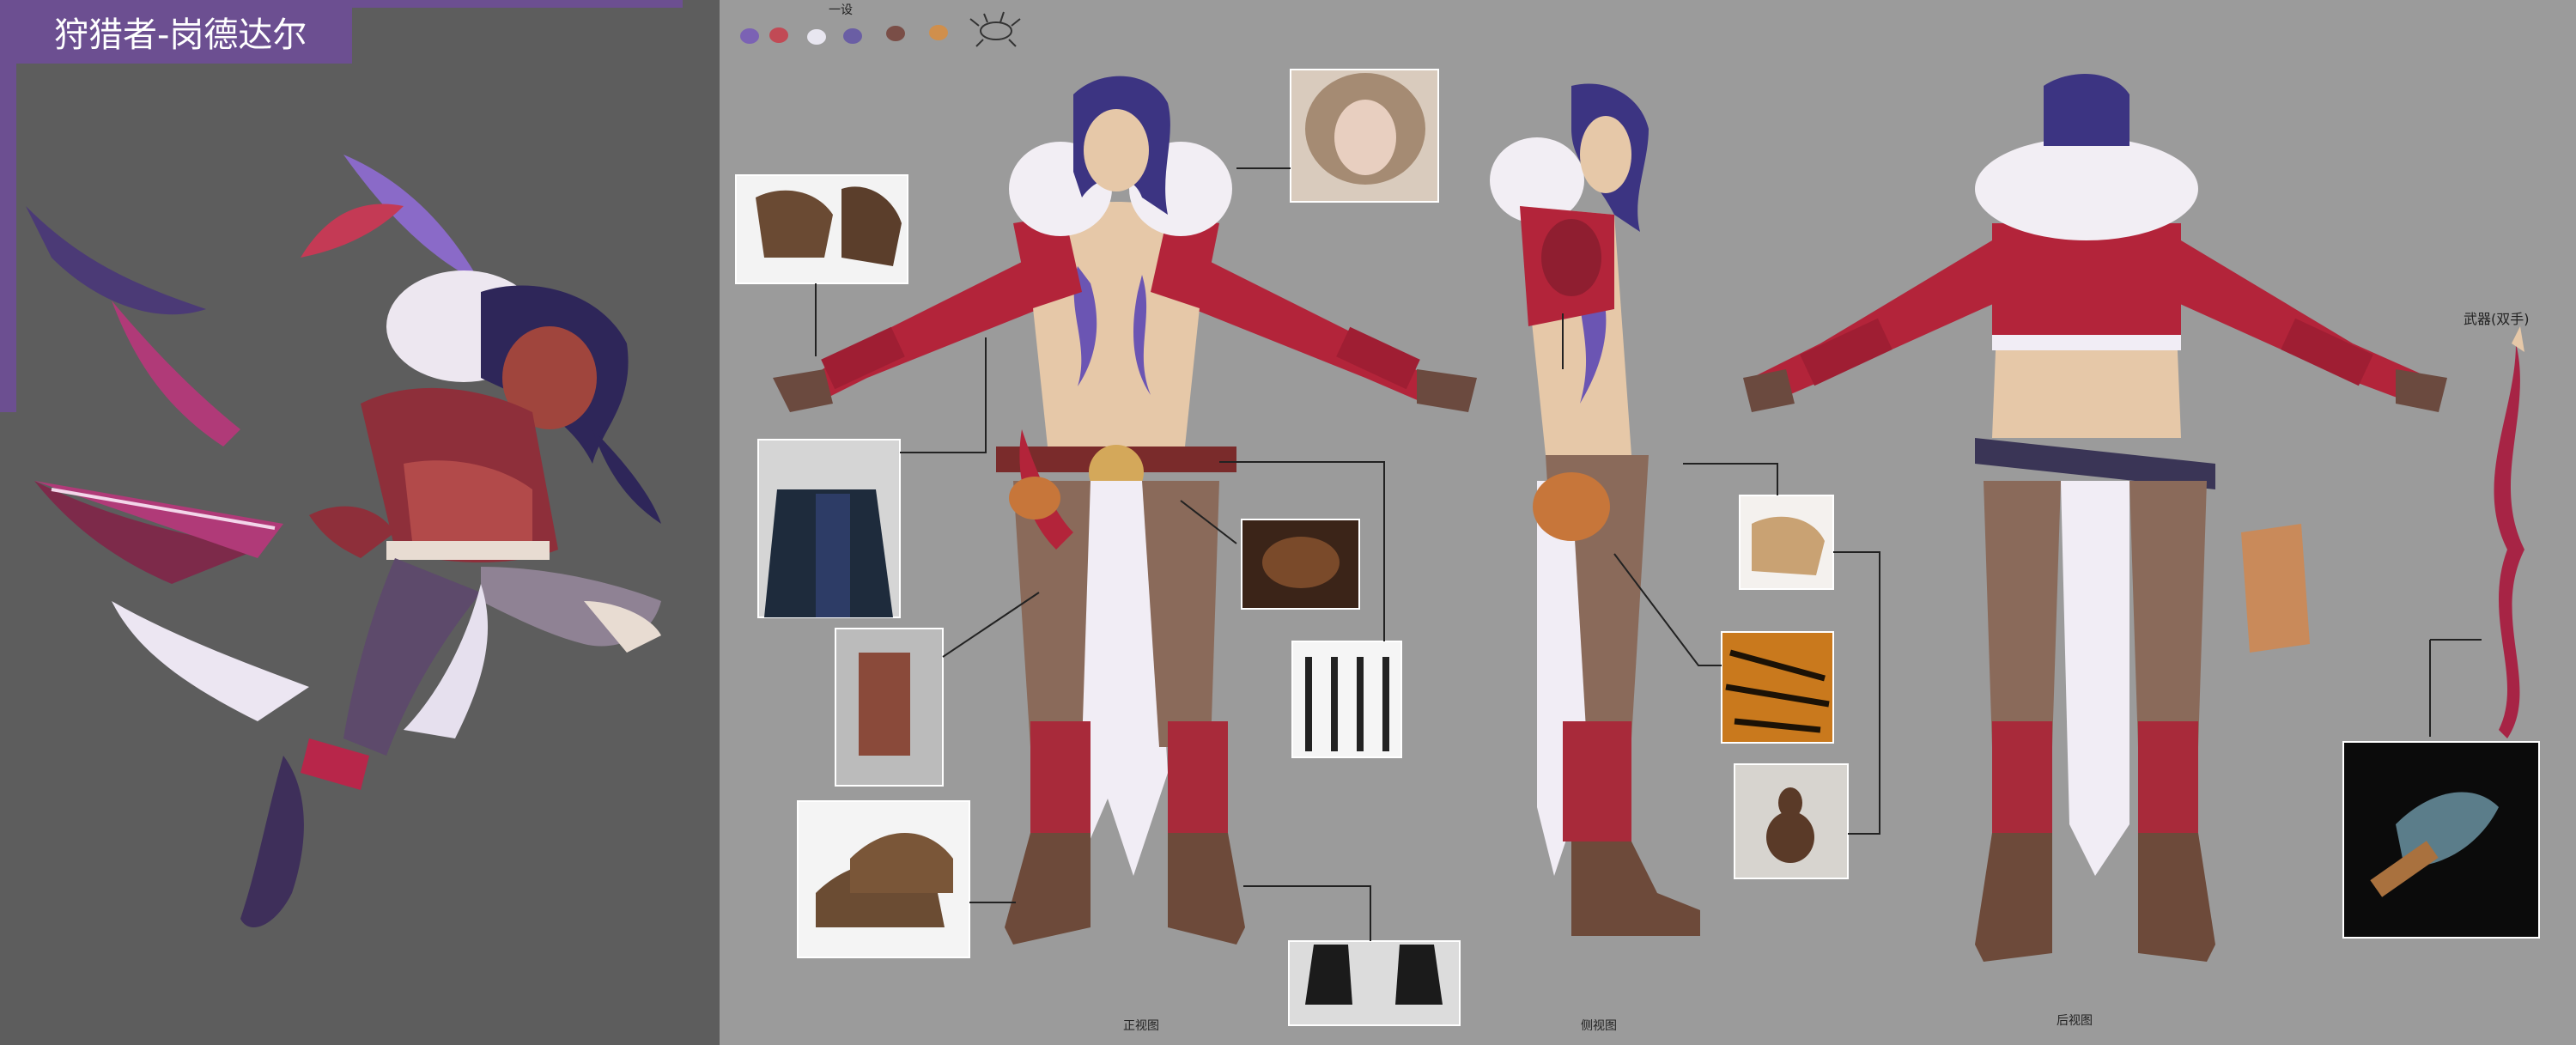 This screenshot has width=2576, height=1045. I want to click on side-view-figure, so click(1595, 509).